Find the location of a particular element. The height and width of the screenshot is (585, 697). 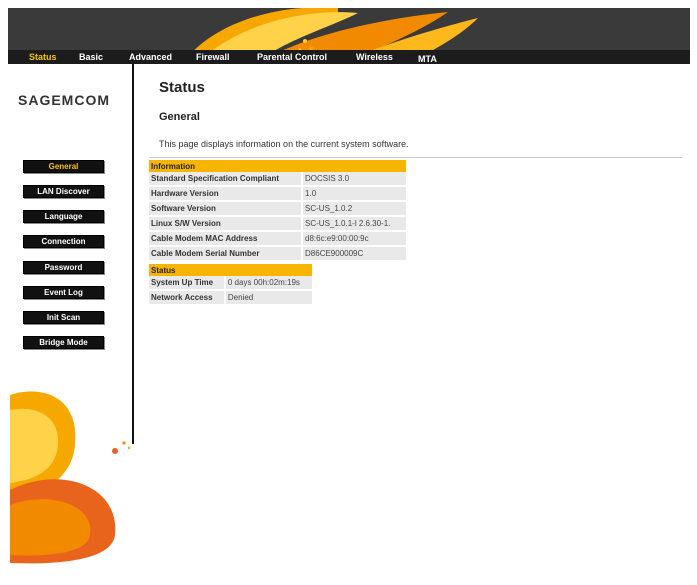

row-value: 0 days 00h:02m:19s is located at coordinates (268, 283).